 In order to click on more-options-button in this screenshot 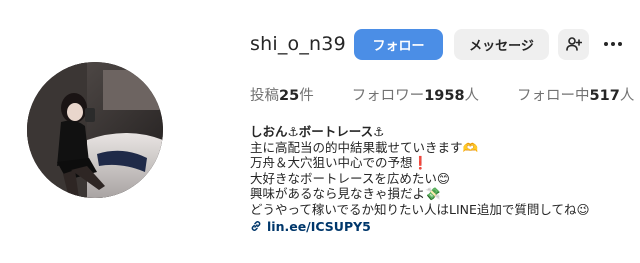, I will do `click(613, 44)`.